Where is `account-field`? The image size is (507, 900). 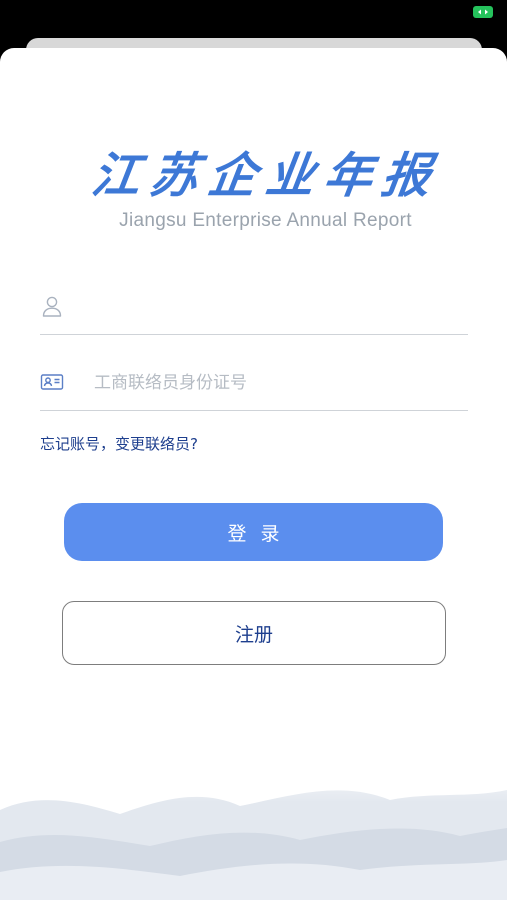
account-field is located at coordinates (254, 306).